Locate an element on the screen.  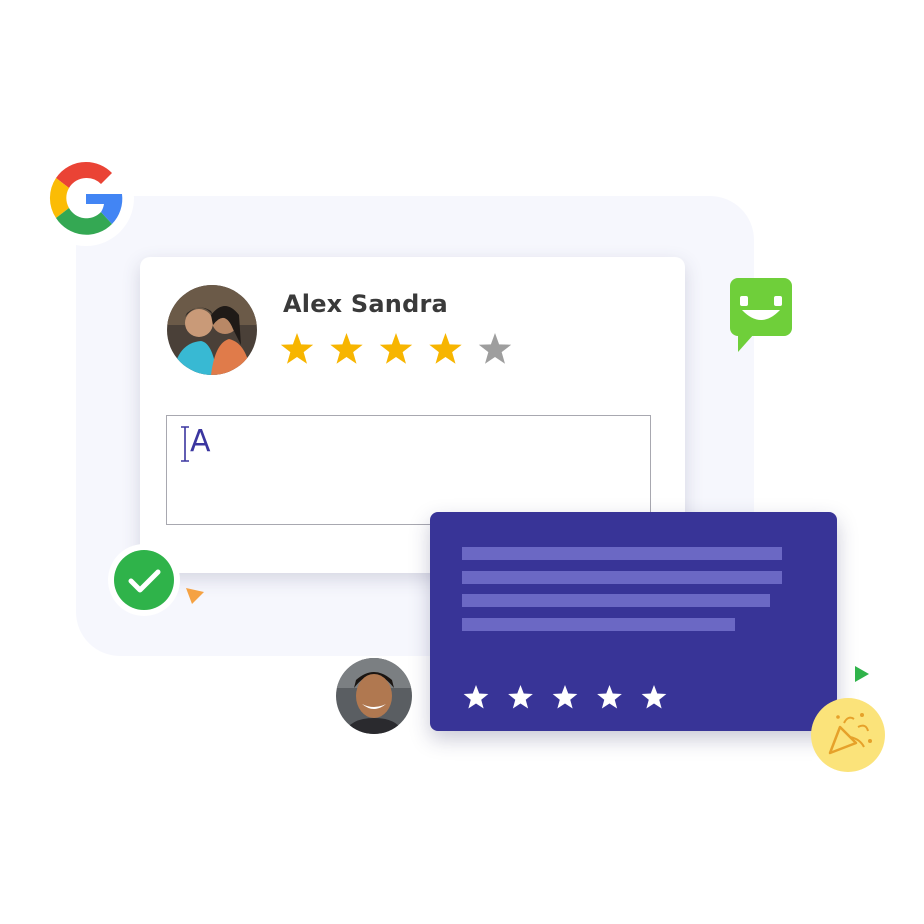
reviewer-name: Alex Sandra is located at coordinates (365, 304).